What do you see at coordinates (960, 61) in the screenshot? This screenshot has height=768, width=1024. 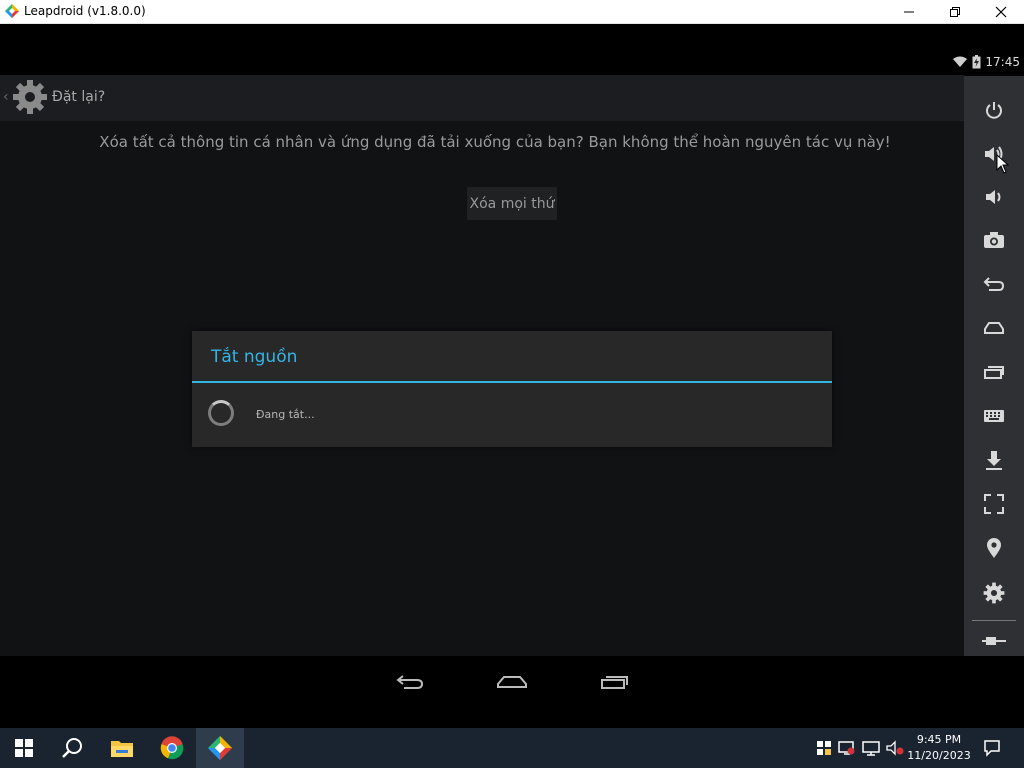 I see `wifi-icon` at bounding box center [960, 61].